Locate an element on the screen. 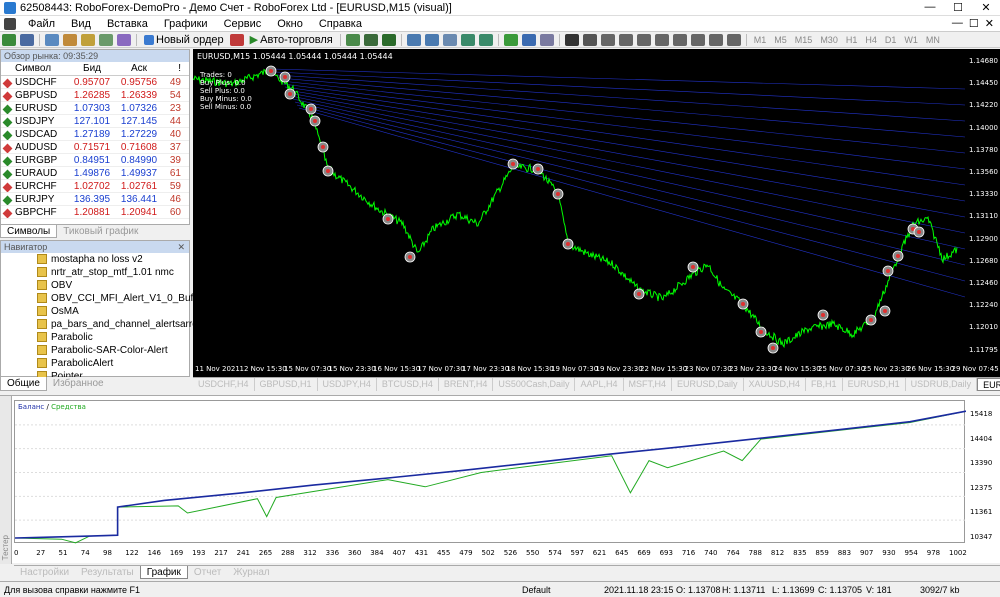  market-watch-row: EURGBP 0.84951 0.84990 39 is located at coordinates (95, 160).